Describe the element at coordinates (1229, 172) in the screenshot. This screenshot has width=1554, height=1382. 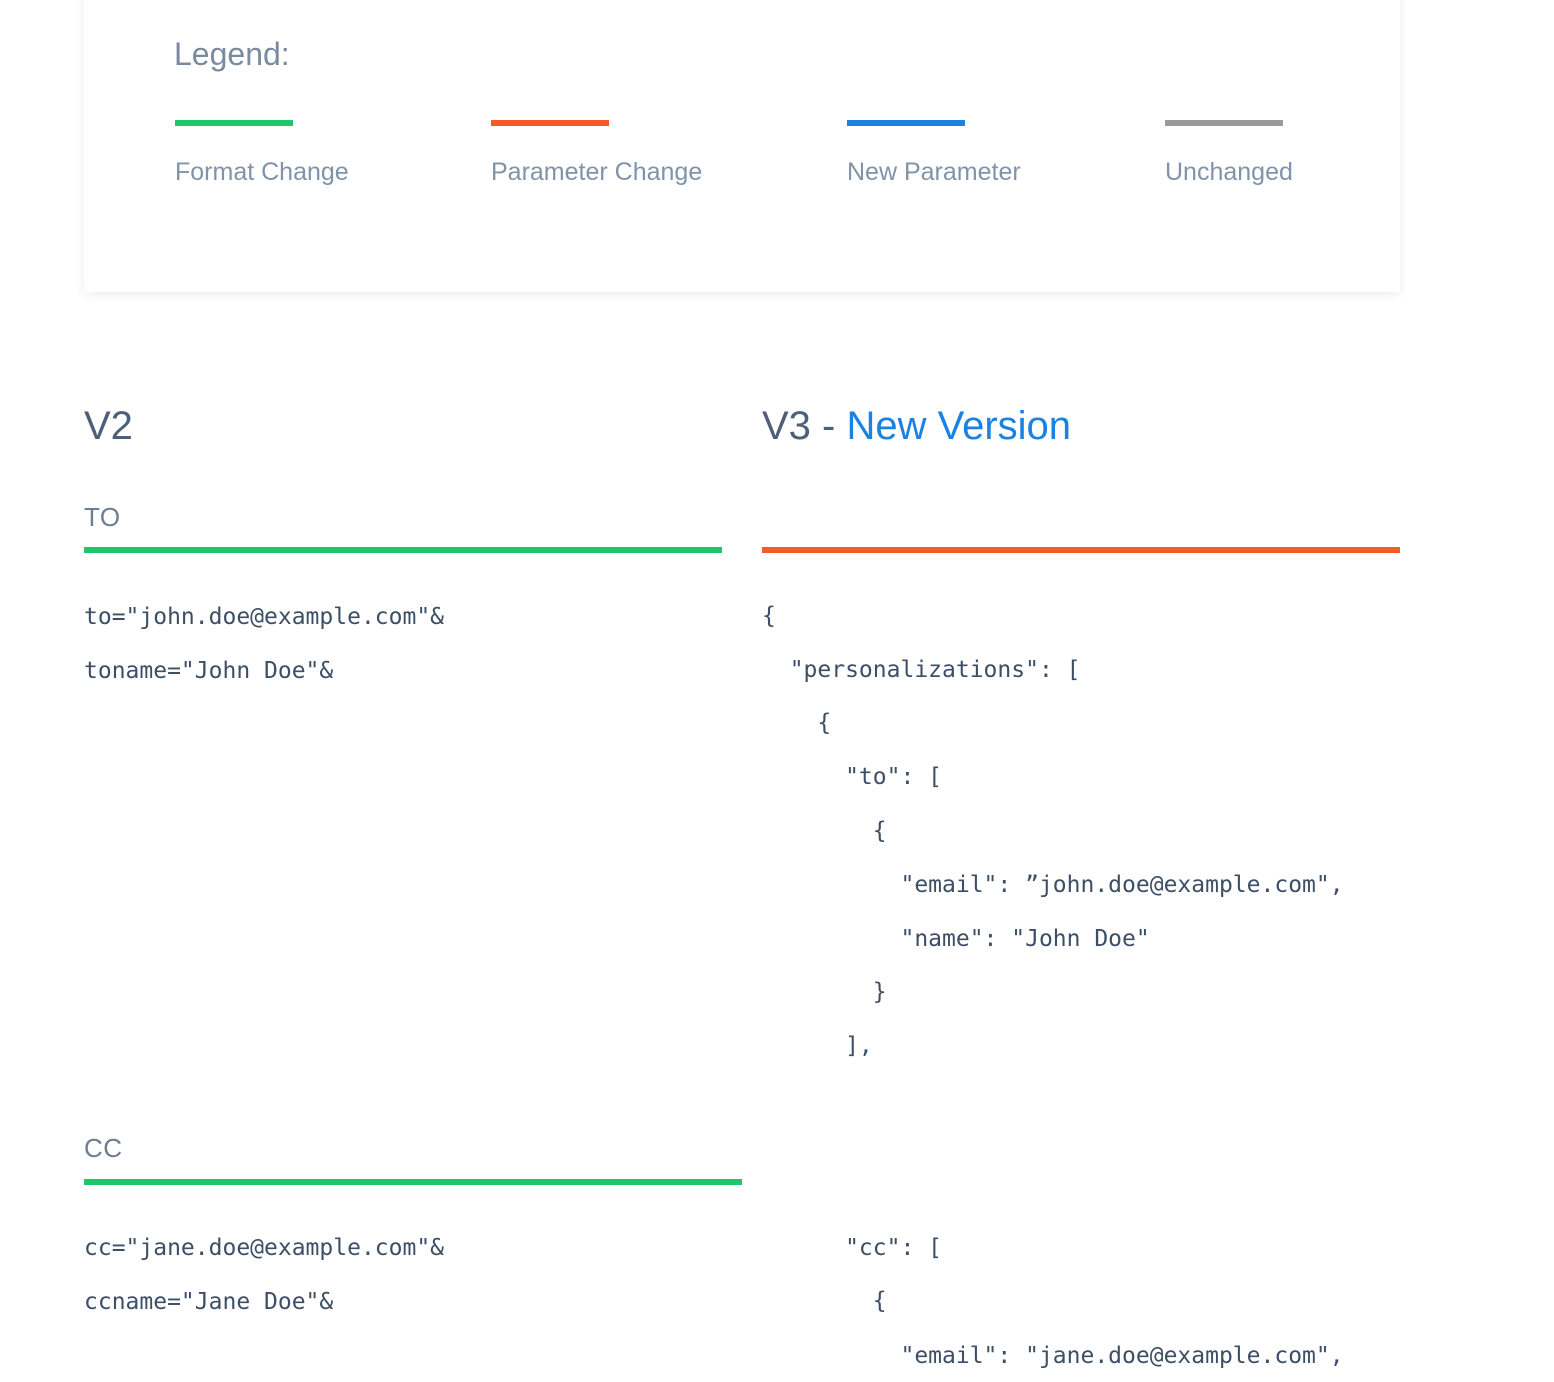
I see `legend-label: Unchanged` at that location.